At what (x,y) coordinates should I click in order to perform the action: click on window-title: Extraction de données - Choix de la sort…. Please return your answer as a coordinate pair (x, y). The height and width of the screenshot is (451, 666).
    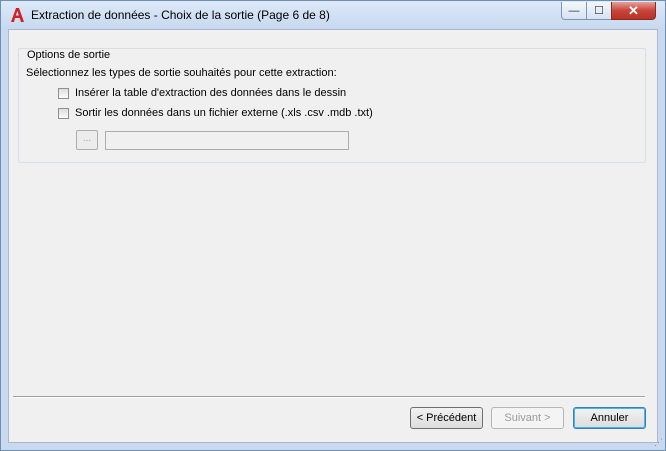
    Looking at the image, I should click on (180, 15).